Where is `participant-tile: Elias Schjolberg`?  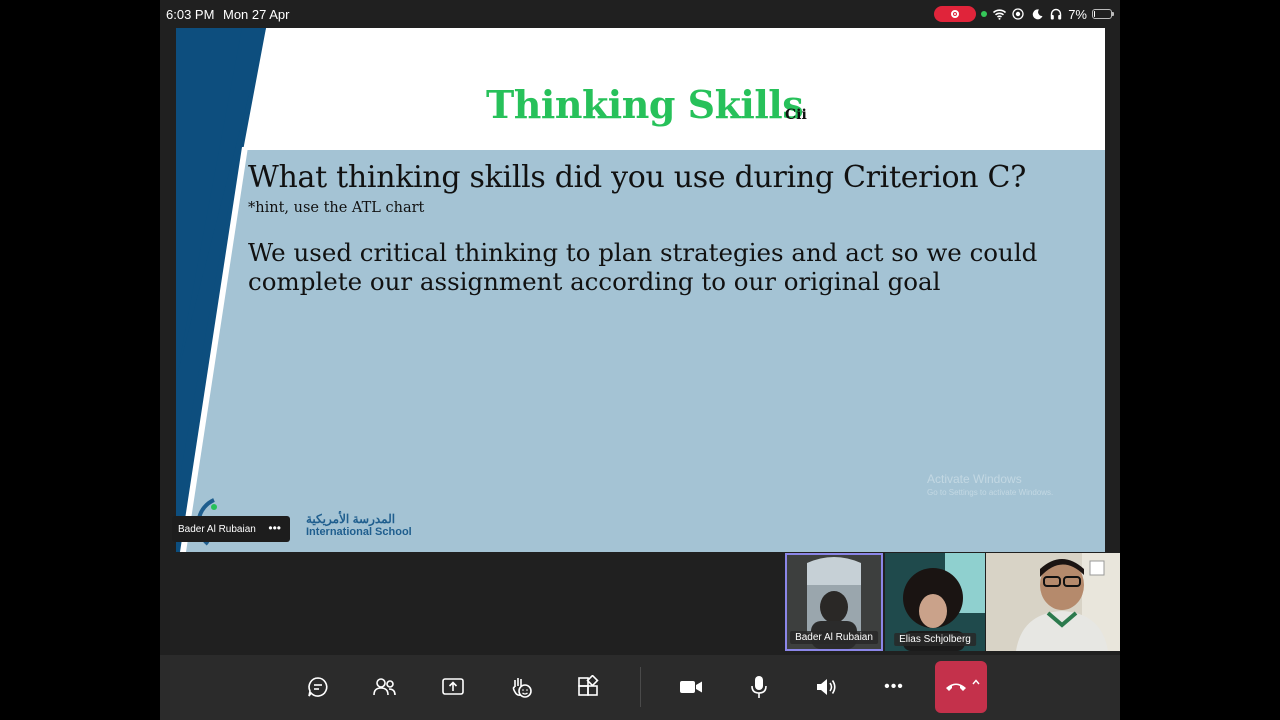
participant-tile: Elias Schjolberg is located at coordinates (935, 602).